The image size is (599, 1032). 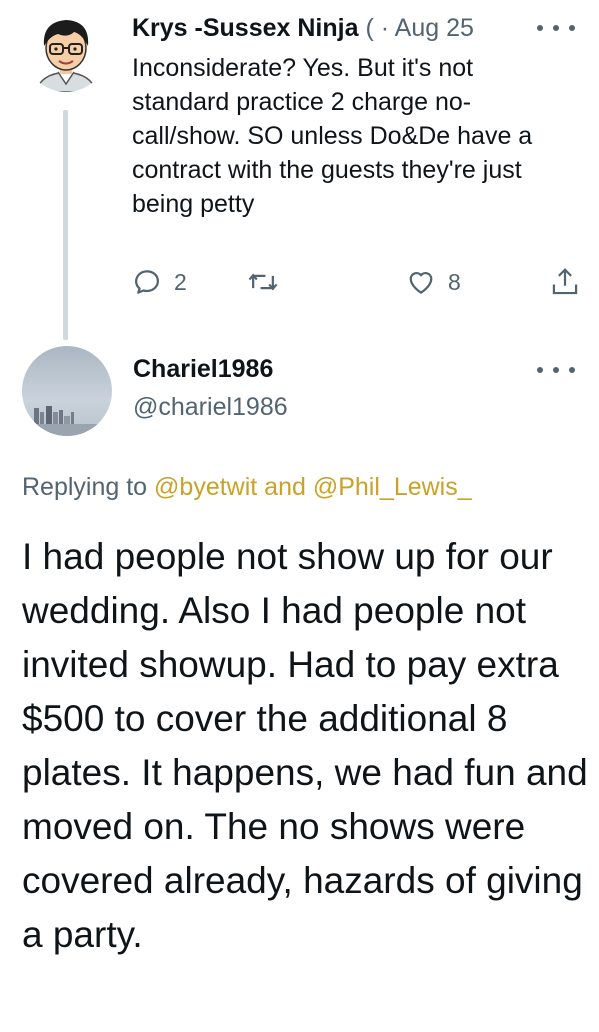 What do you see at coordinates (421, 282) in the screenshot?
I see `like-icon` at bounding box center [421, 282].